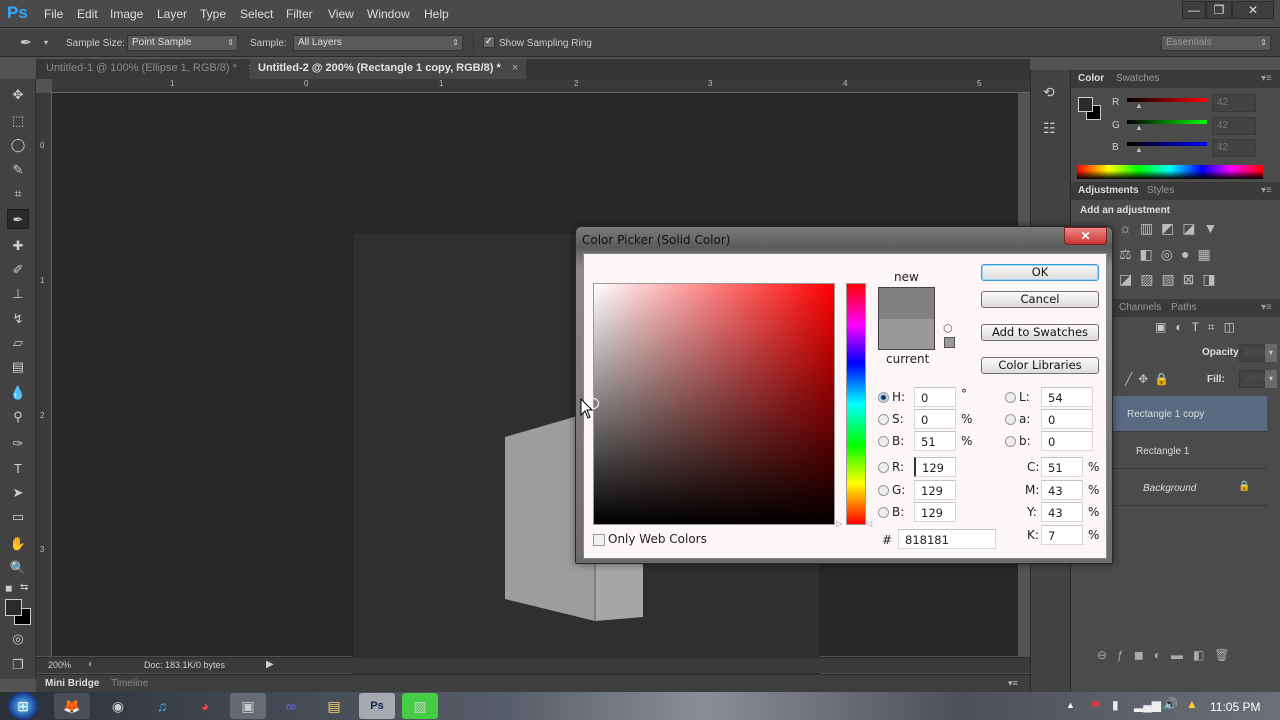 The image size is (1280, 720). What do you see at coordinates (1067, 419) in the screenshot?
I see `a-channel-field: 0` at bounding box center [1067, 419].